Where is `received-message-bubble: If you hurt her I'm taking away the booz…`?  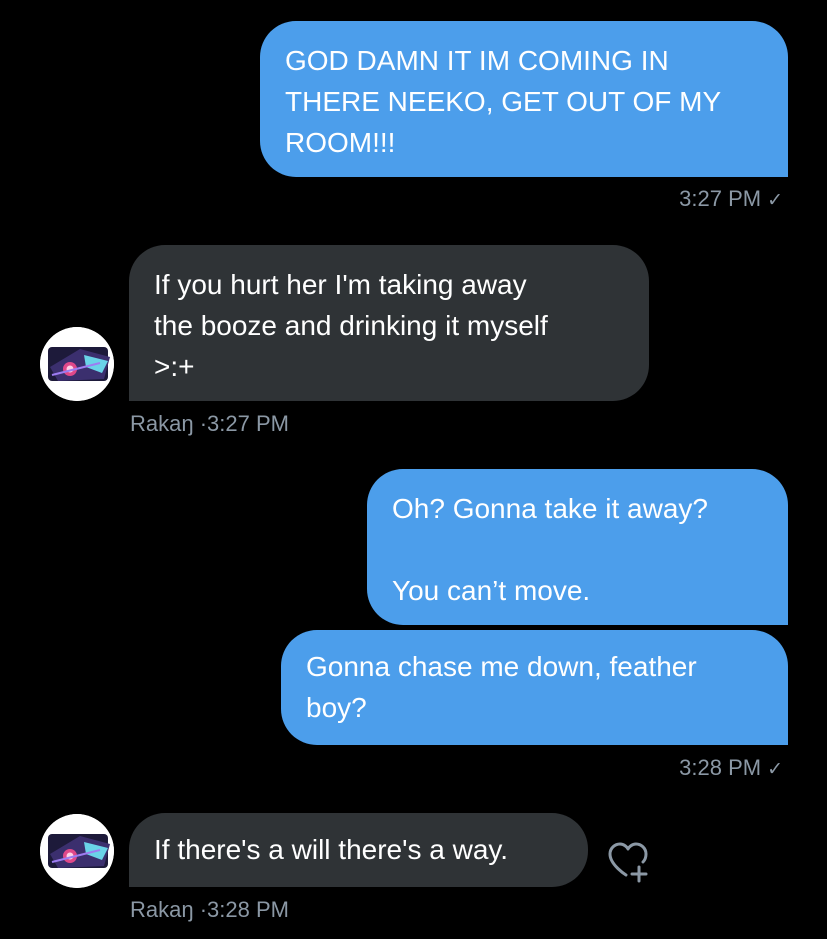 received-message-bubble: If you hurt her I'm taking away the booz… is located at coordinates (389, 323).